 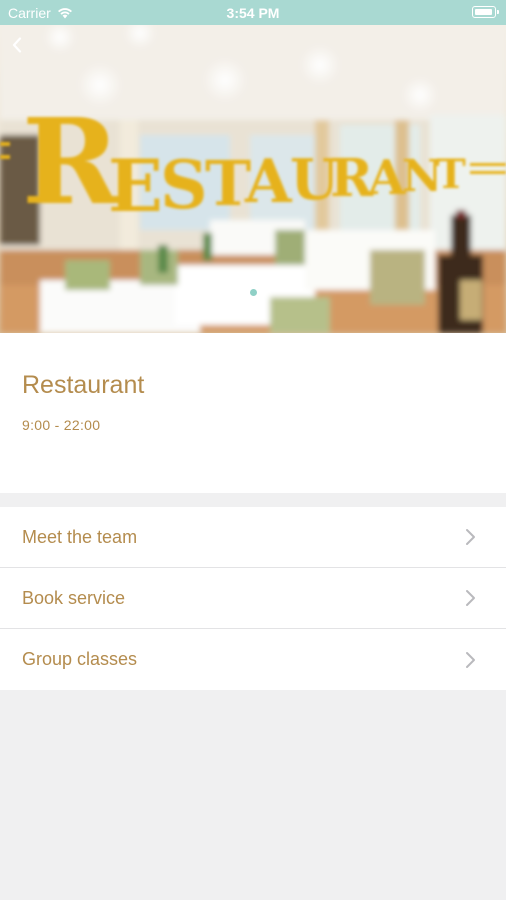 I want to click on page-dot-active, so click(x=253, y=292).